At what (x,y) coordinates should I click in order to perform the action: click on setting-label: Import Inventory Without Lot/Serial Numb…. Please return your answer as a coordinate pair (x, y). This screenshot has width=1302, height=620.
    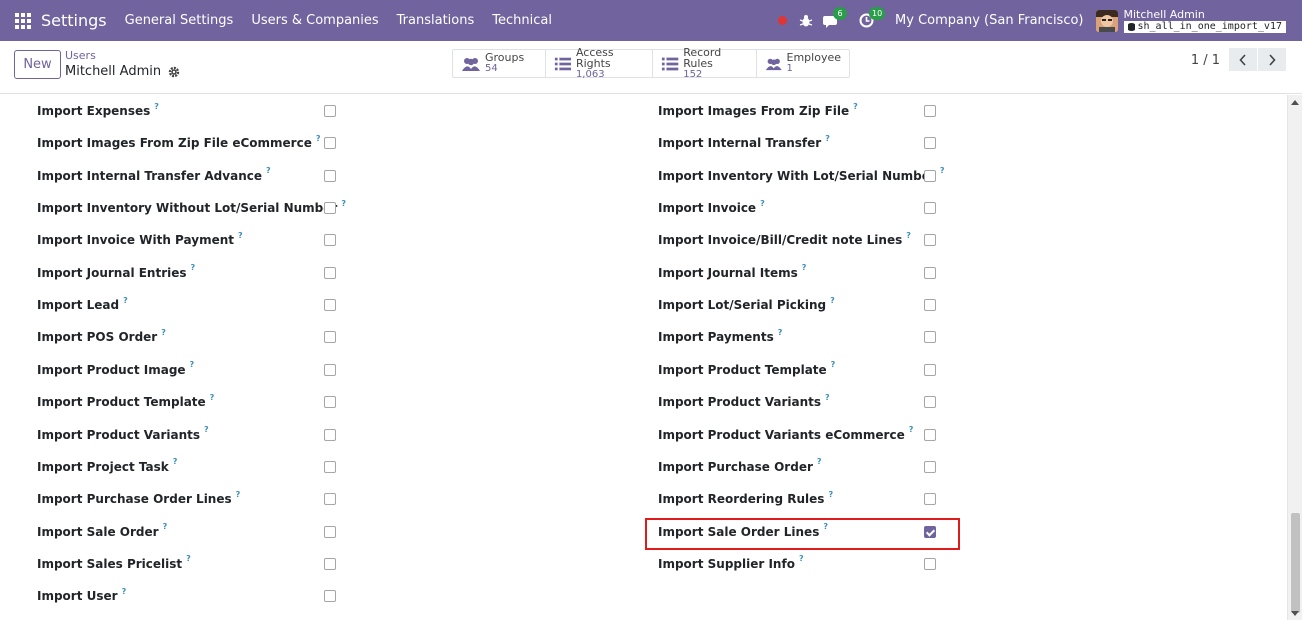
    Looking at the image, I should click on (187, 208).